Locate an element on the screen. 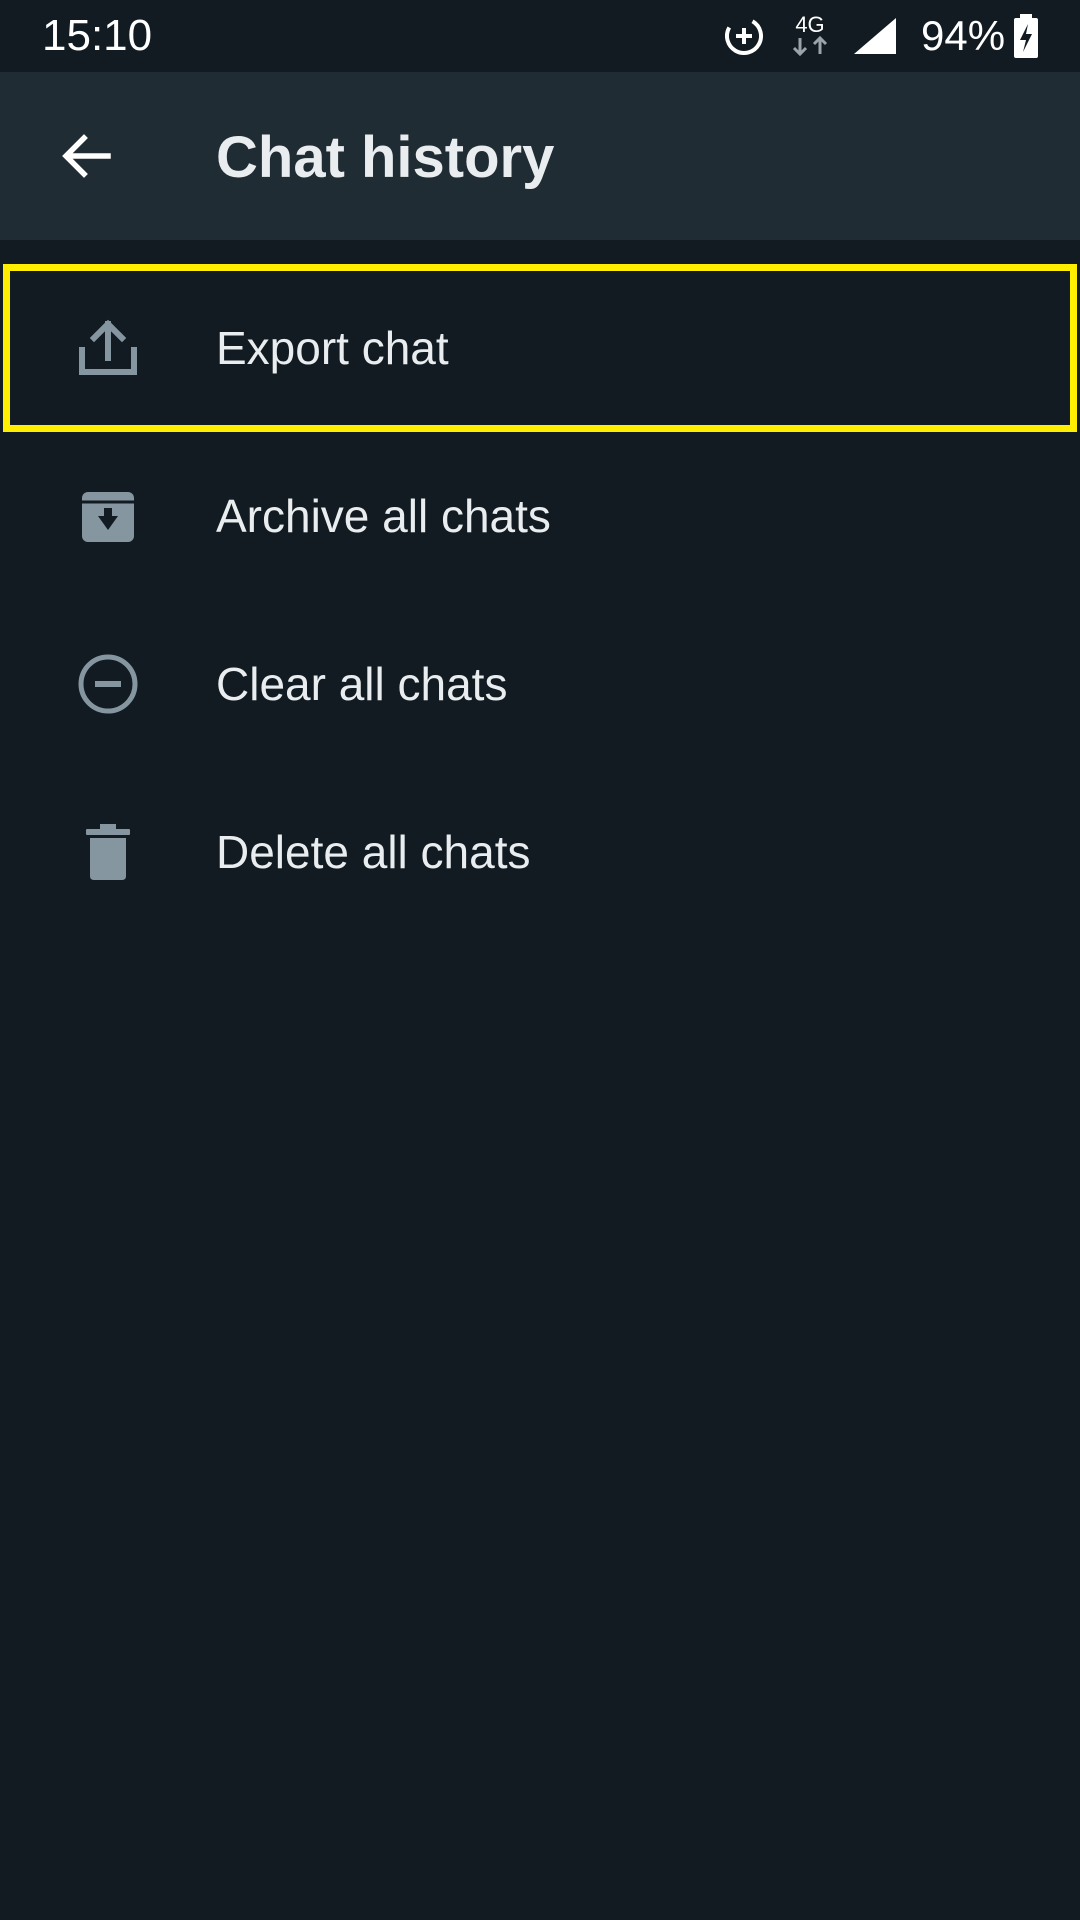 The image size is (1080, 1920). status-time: 15:10 is located at coordinates (97, 35).